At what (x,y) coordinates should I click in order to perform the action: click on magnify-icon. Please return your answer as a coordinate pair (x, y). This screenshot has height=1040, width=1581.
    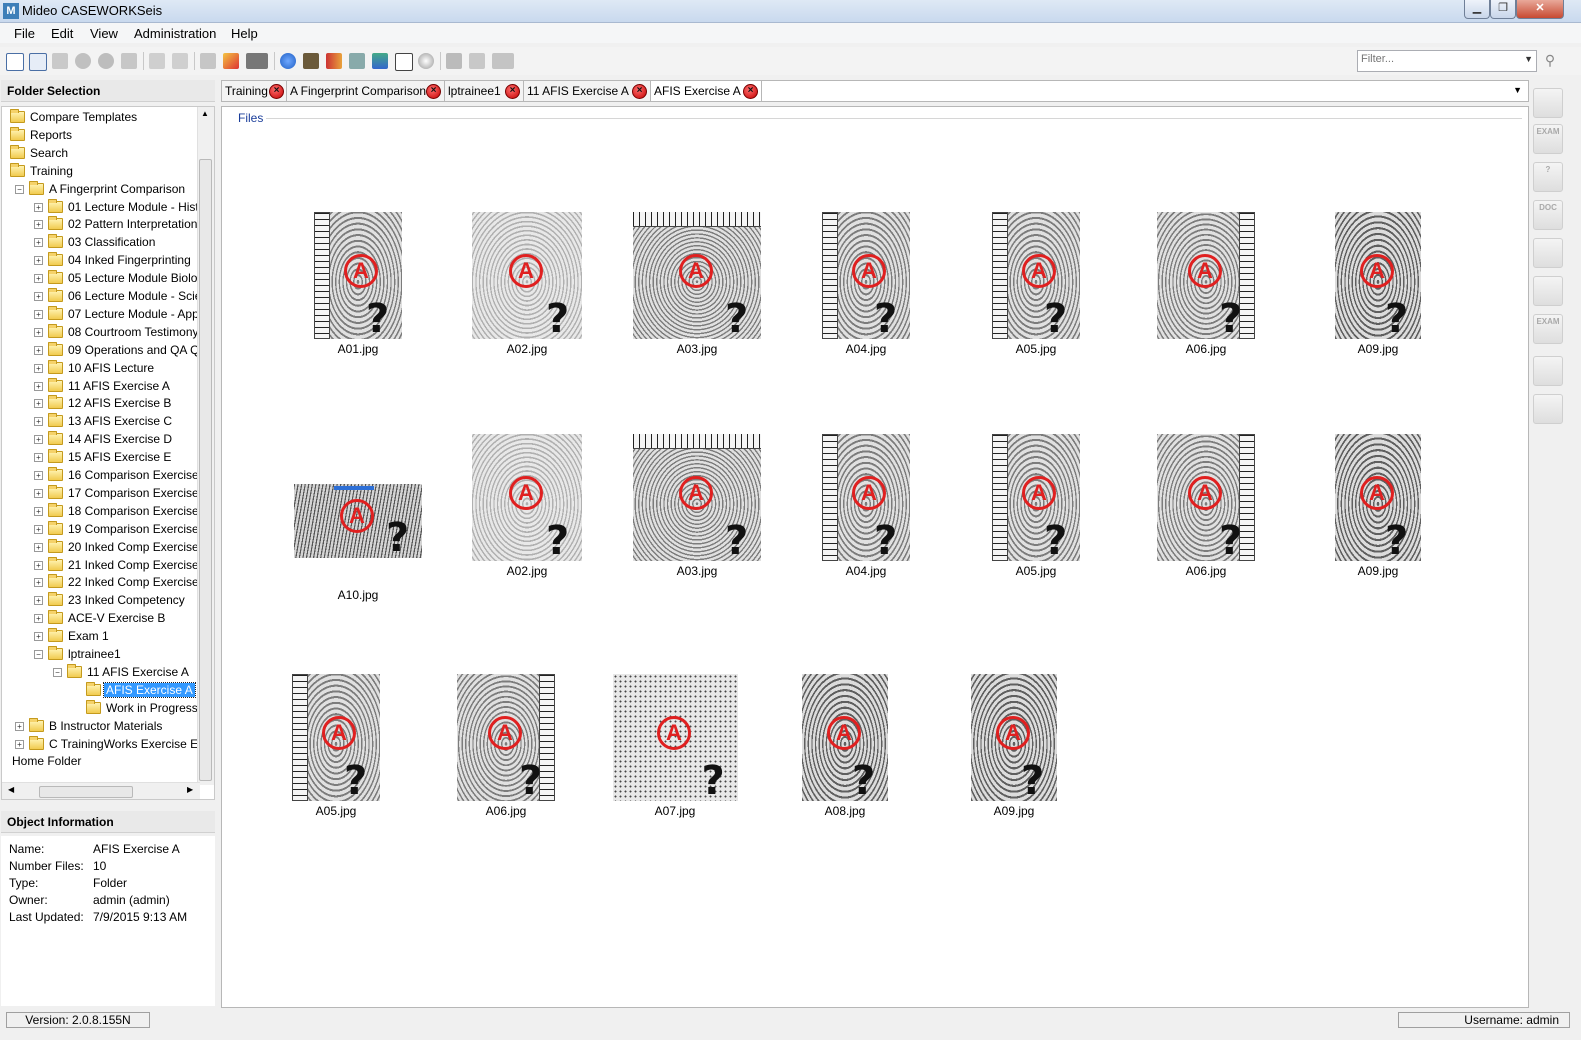
    Looking at the image, I should click on (426, 61).